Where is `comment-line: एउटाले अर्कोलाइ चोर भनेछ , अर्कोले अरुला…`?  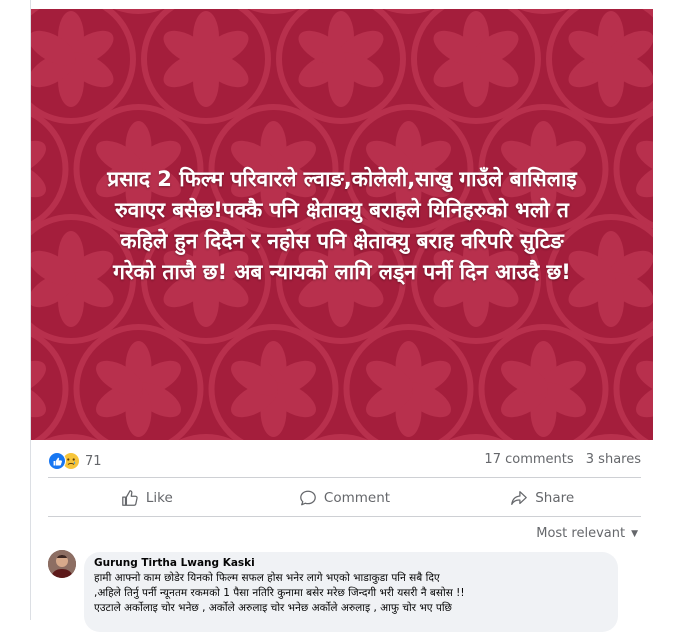
comment-line: एउटाले अर्कोलाइ चोर भनेछ , अर्कोले अरुला… is located at coordinates (273, 608).